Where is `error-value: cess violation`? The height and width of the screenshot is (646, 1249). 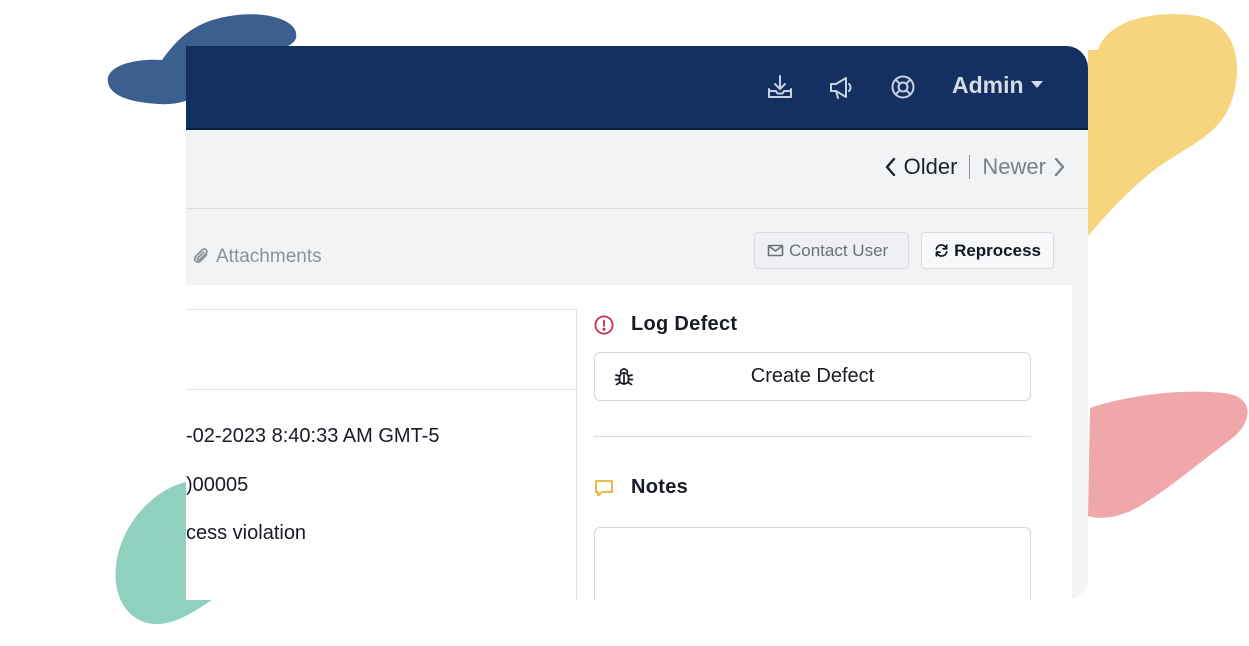
error-value: cess violation is located at coordinates (246, 533).